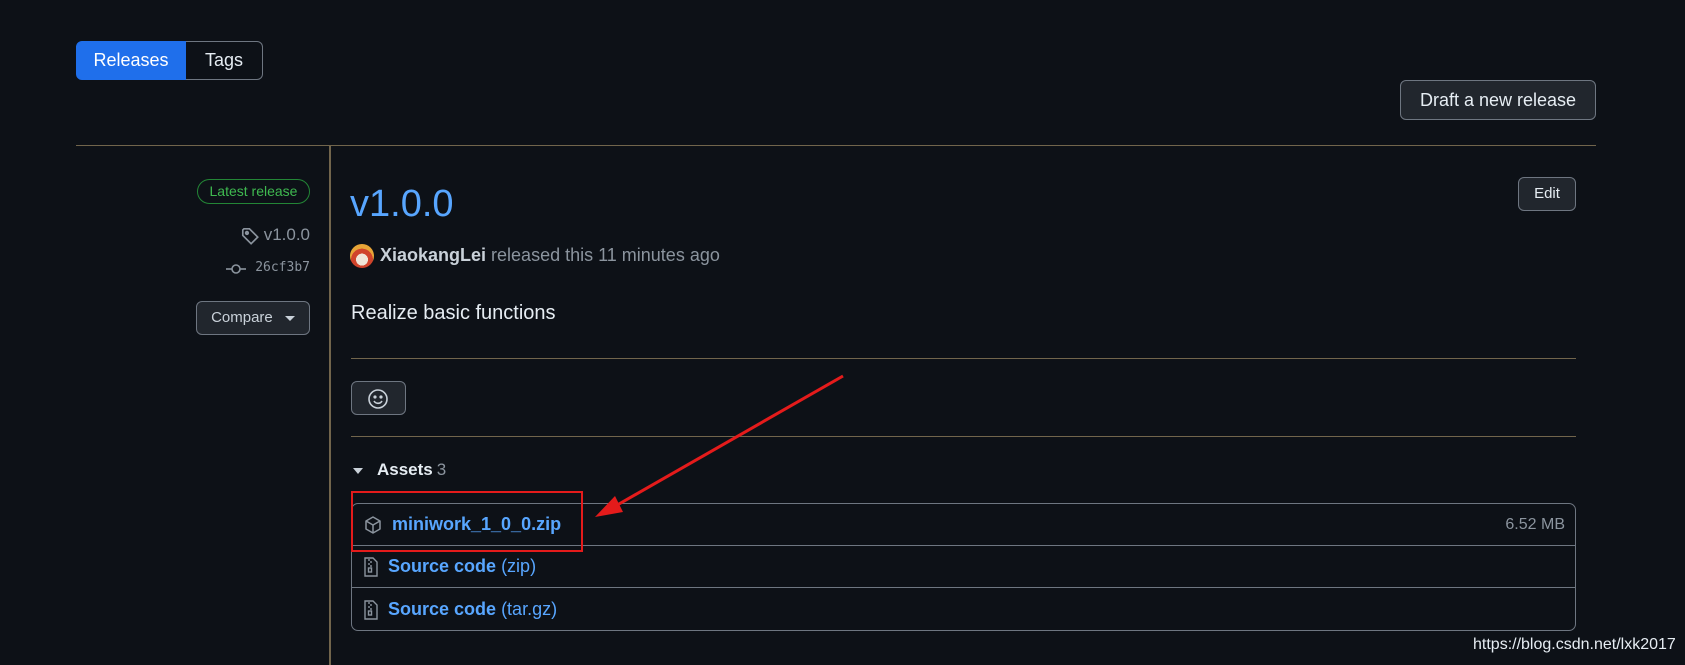 The image size is (1685, 665). I want to click on latest-release-badge: Latest release, so click(253, 191).